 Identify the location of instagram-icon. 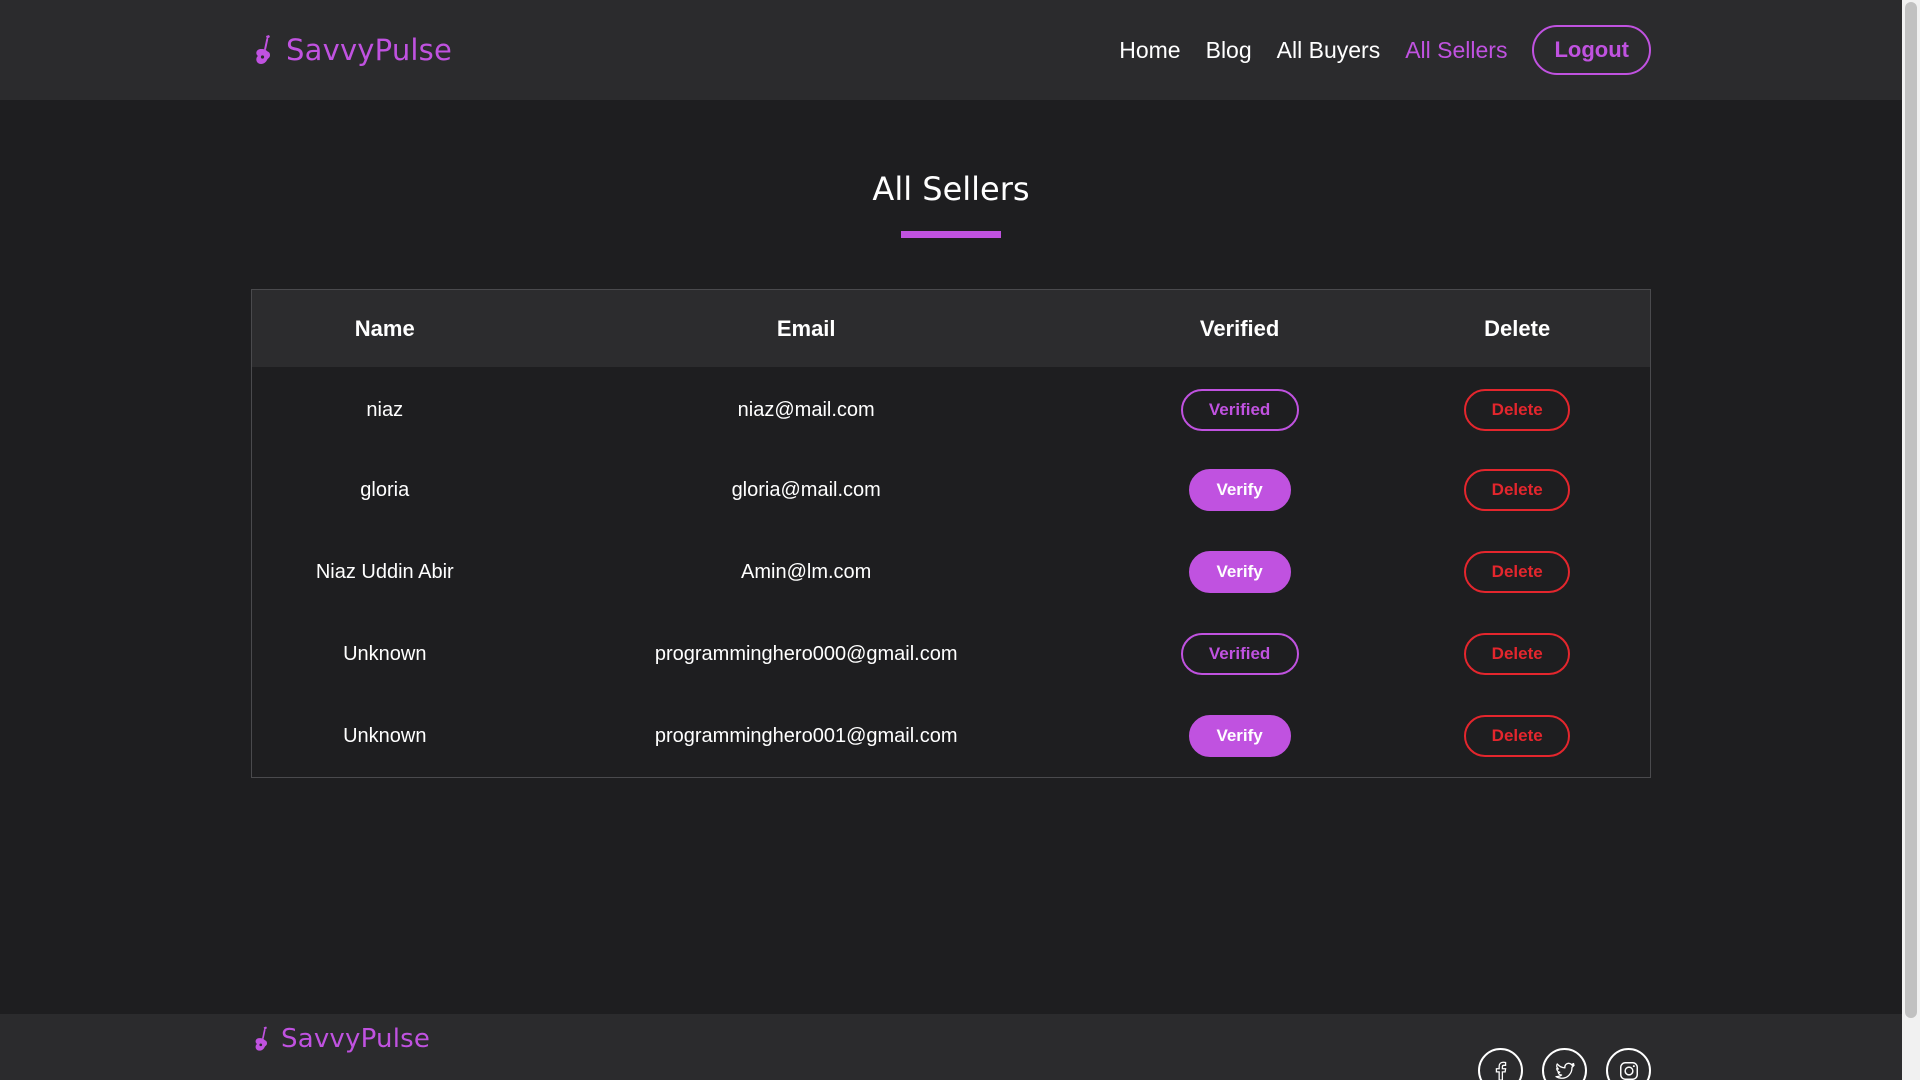
(1628, 1070).